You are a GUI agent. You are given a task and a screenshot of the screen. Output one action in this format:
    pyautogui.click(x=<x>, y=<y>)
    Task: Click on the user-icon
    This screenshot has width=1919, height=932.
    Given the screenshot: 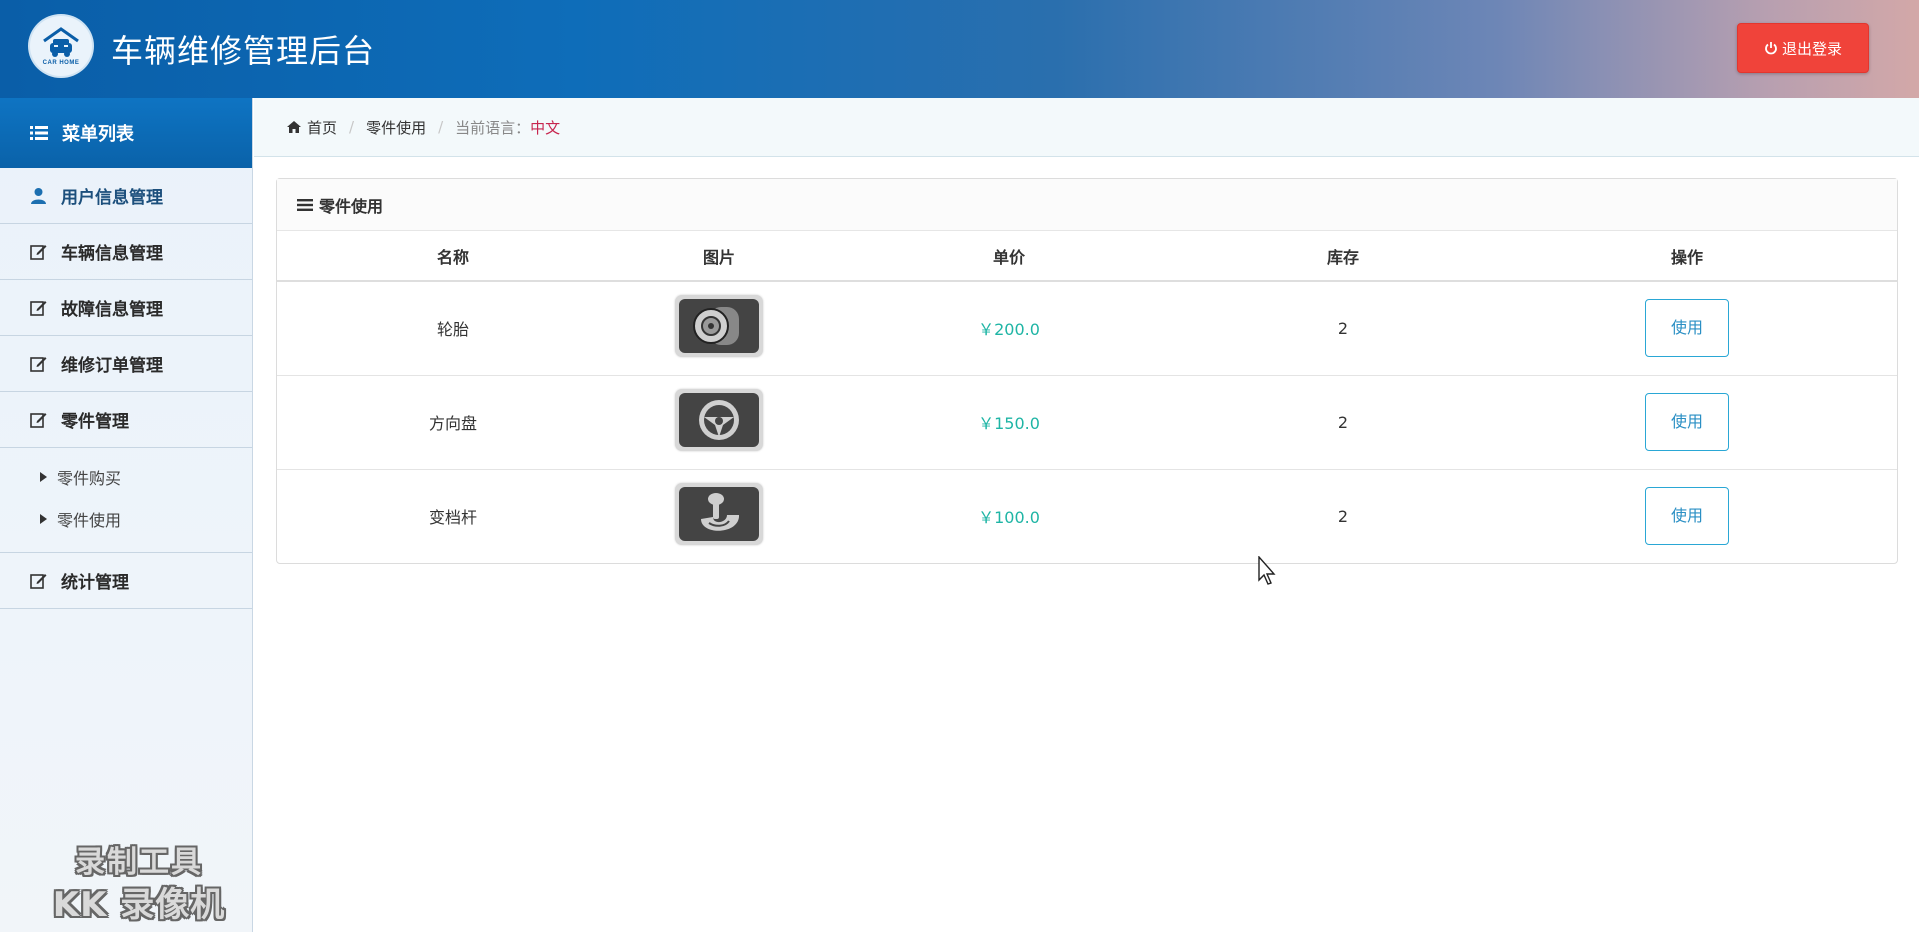 What is the action you would take?
    pyautogui.click(x=38, y=196)
    